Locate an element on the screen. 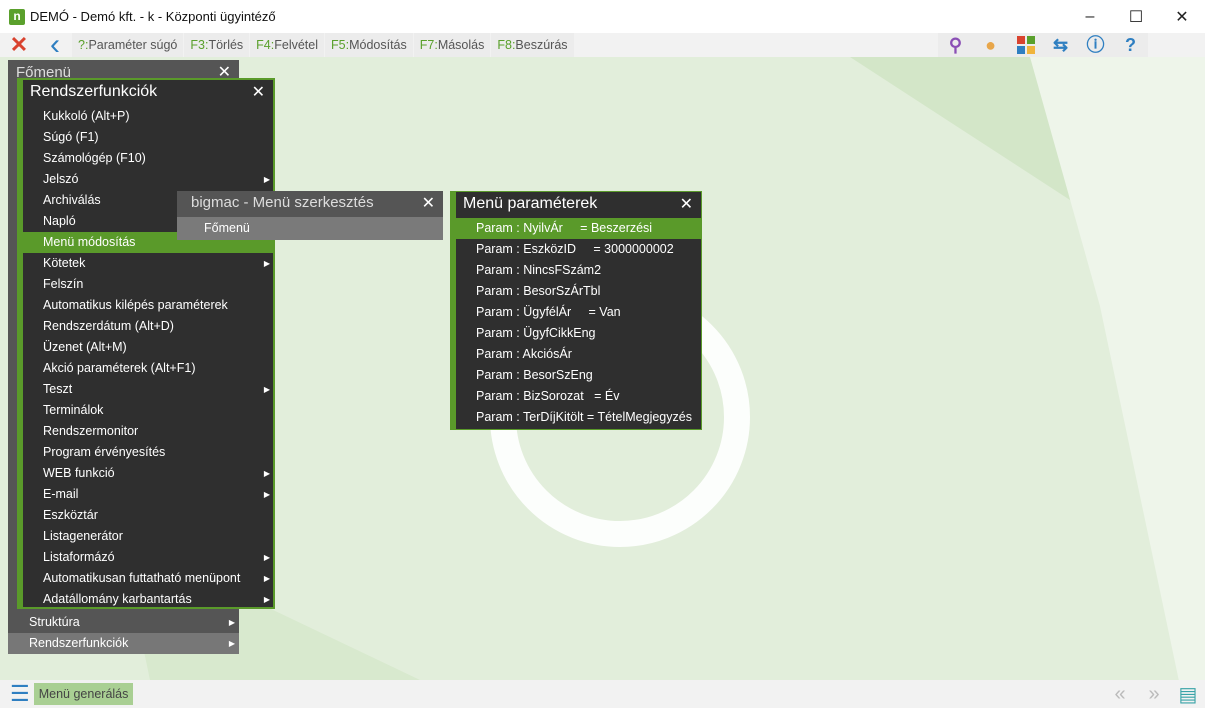 This screenshot has width=1205, height=708. toolbar-button: ?:Paraméter súgó is located at coordinates (128, 45).